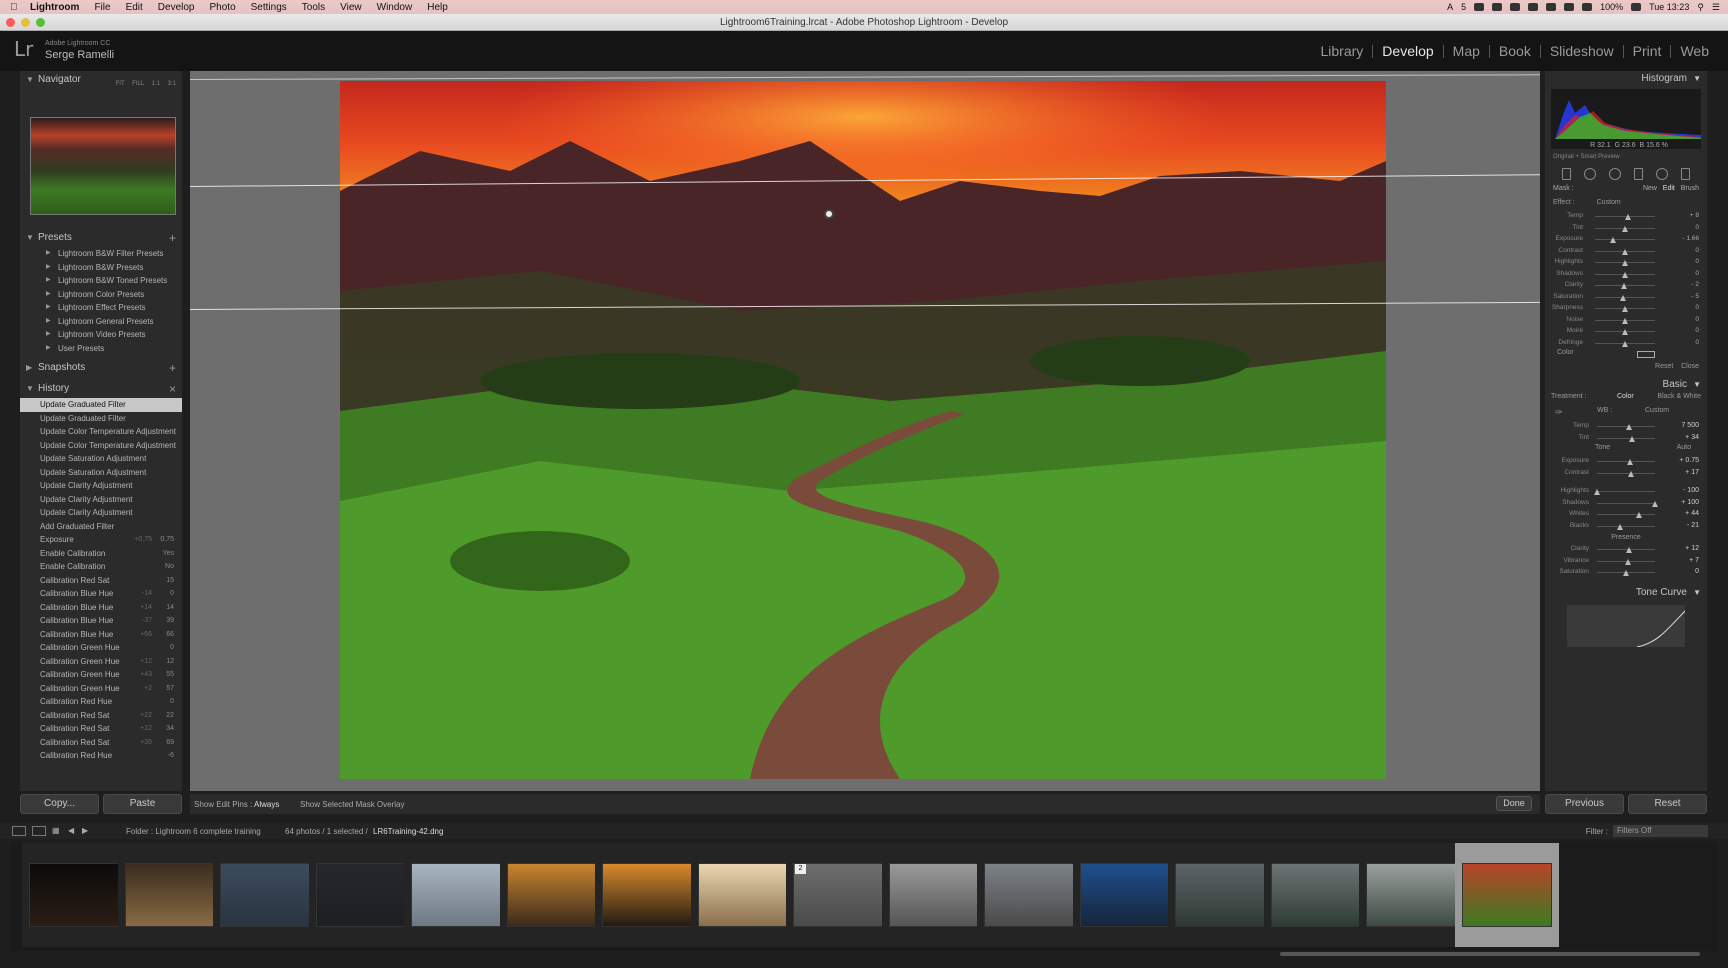 This screenshot has width=1728, height=968. I want to click on history-step: Enable Calibration No, so click(101, 567).